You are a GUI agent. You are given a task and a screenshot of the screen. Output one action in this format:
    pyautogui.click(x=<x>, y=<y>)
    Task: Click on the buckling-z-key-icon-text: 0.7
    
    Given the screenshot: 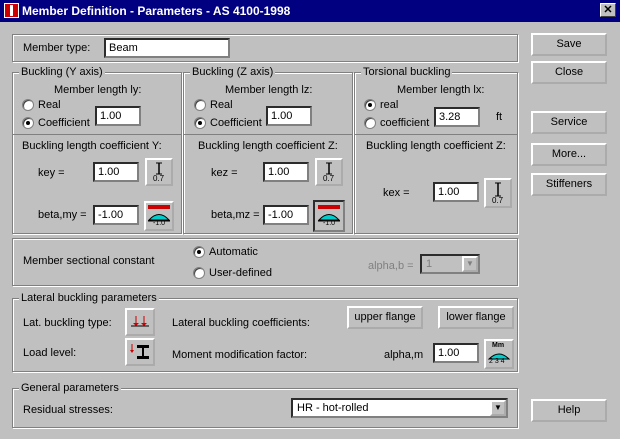 What is the action you would take?
    pyautogui.click(x=329, y=178)
    